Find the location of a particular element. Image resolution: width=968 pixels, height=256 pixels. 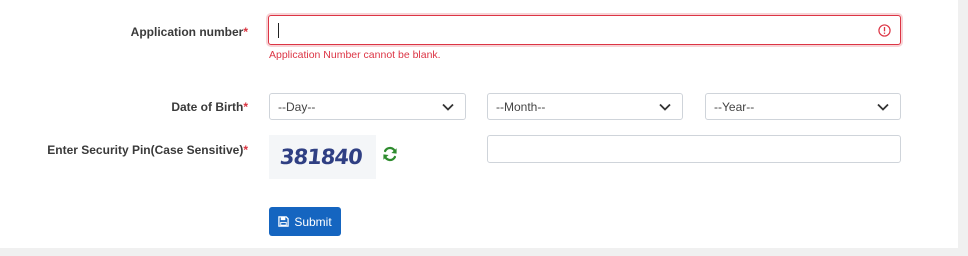

refresh-icon is located at coordinates (390, 154).